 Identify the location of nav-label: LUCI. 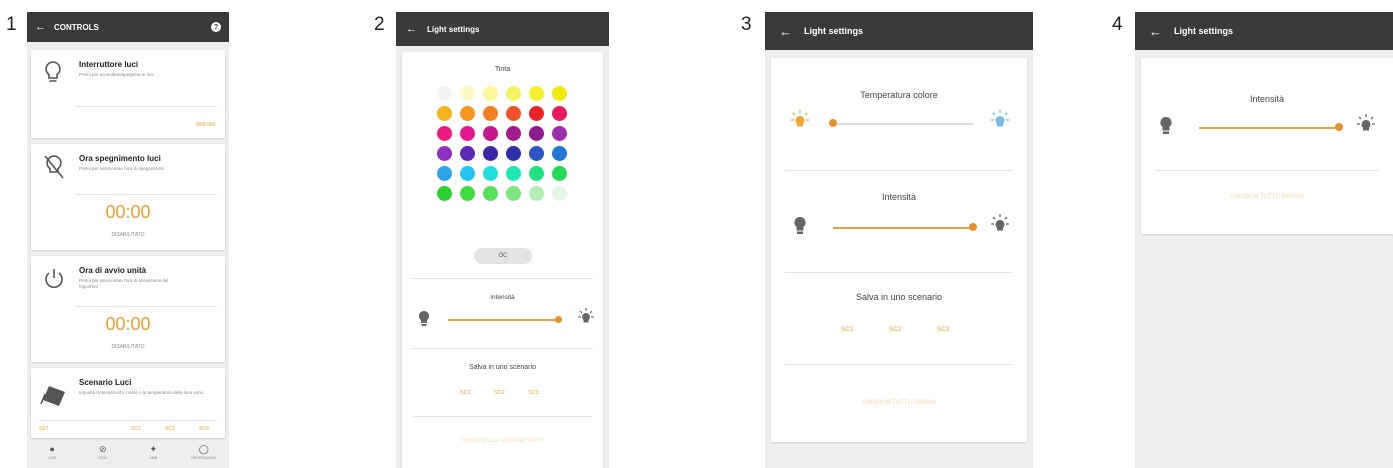
(52, 458).